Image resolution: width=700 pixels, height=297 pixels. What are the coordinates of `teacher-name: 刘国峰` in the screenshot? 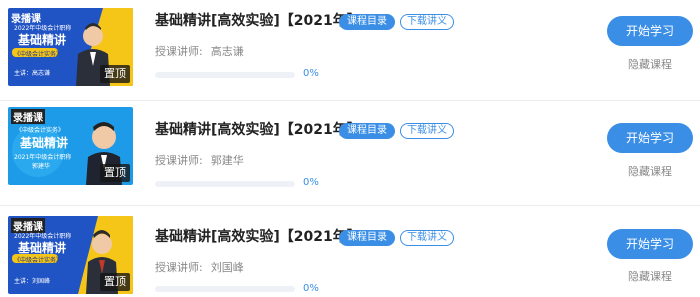 It's located at (227, 267).